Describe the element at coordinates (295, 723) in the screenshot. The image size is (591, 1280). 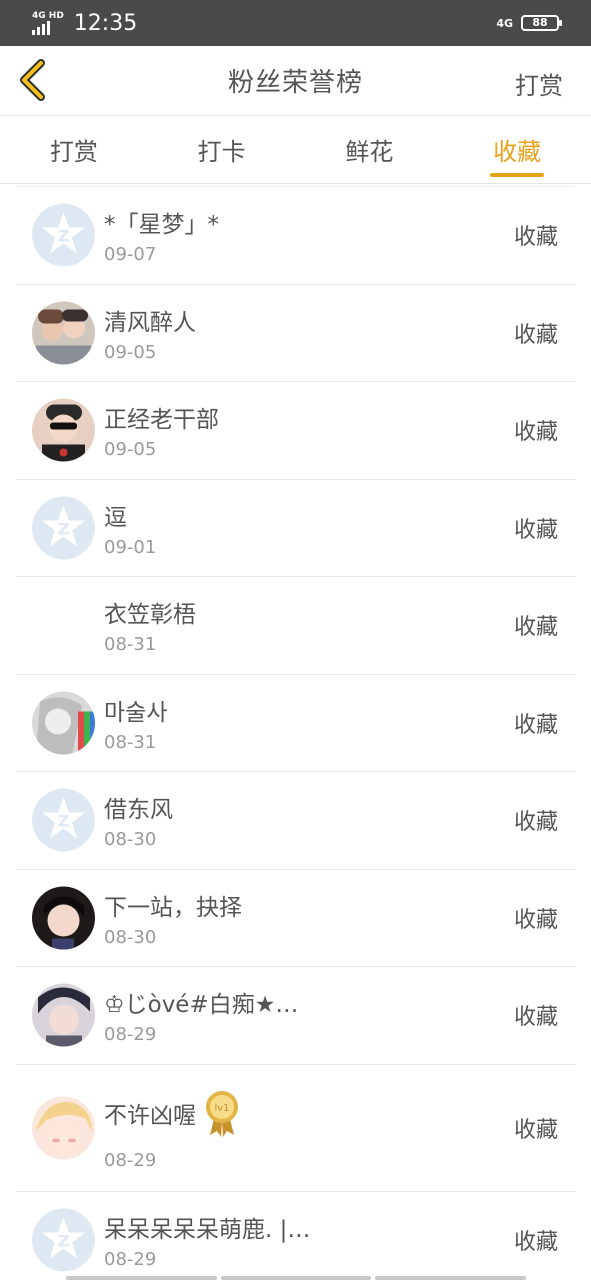
I see `list-item: 마술사 08-31 收藏` at that location.